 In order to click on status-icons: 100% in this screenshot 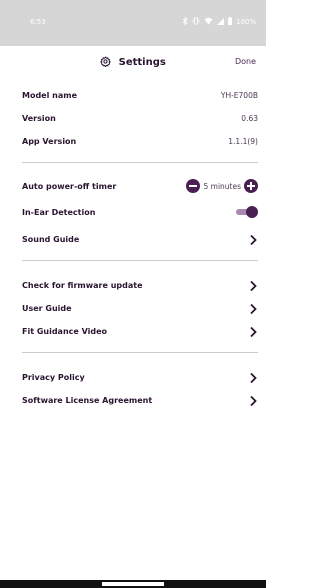, I will do `click(219, 21)`.